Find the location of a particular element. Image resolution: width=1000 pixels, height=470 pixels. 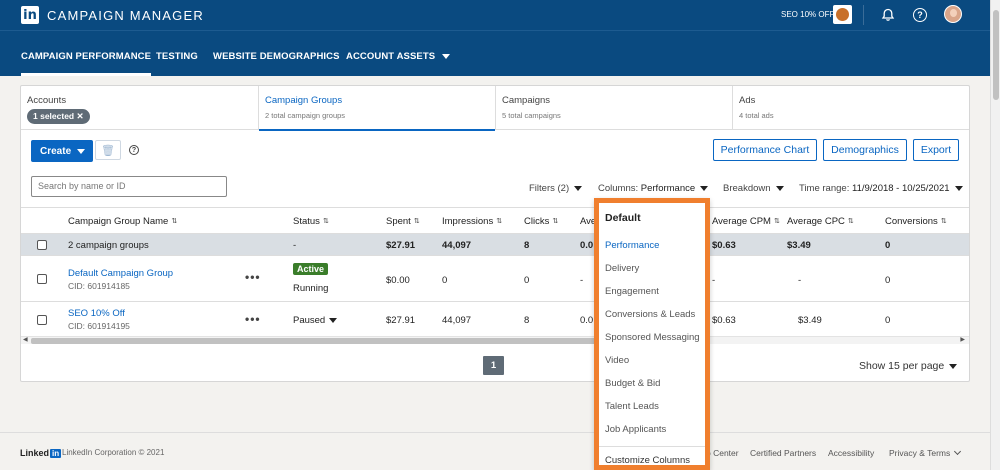

customize-columns-button: Customize Columns is located at coordinates (647, 460).